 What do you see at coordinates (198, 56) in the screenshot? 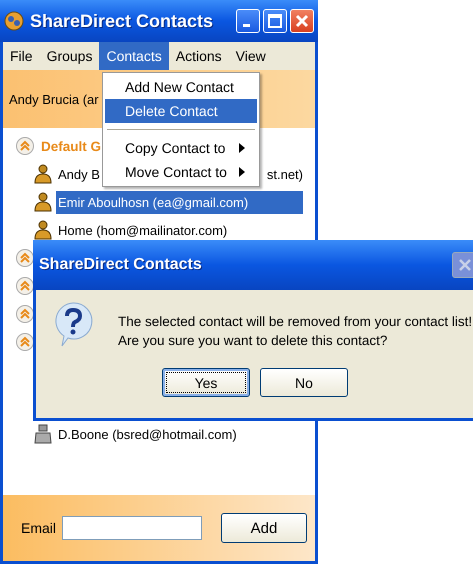
I see `menu-item: Actions` at bounding box center [198, 56].